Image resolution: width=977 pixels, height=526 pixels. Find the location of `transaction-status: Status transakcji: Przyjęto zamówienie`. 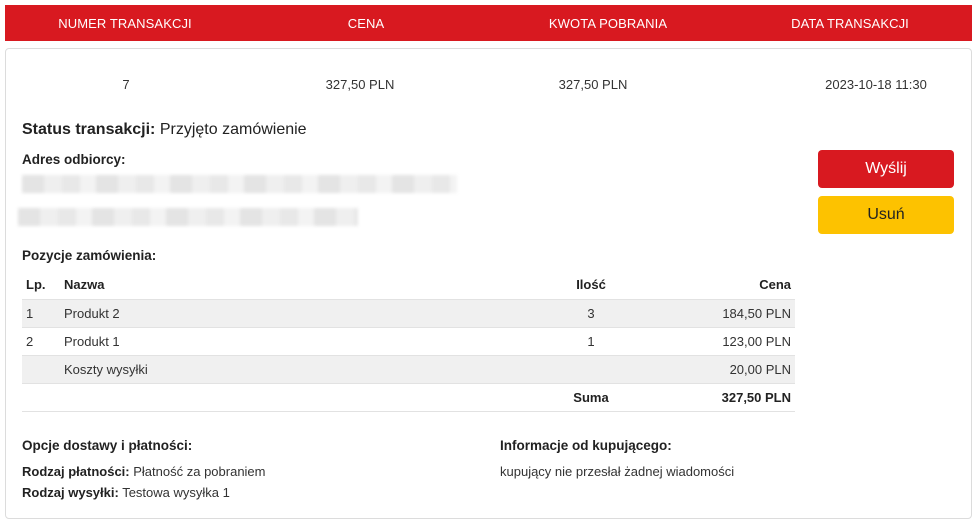

transaction-status: Status transakcji: Przyjęto zamówienie is located at coordinates (164, 130).